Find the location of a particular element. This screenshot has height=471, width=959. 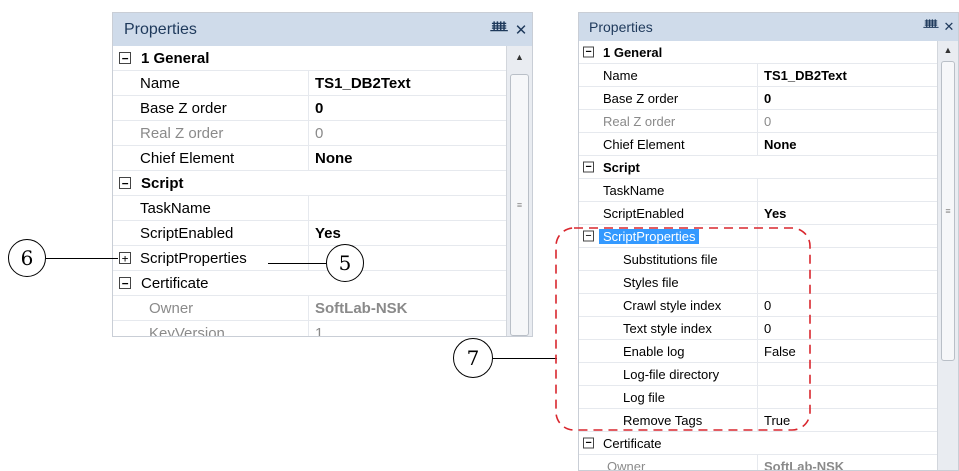

property-name-cell: −1 General is located at coordinates (758, 52).